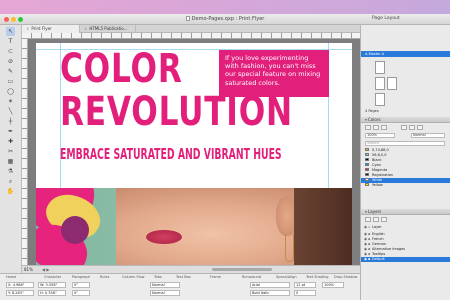 The width and height of the screenshot is (450, 300). What do you see at coordinates (10, 81) in the screenshot?
I see `rectangle-box-tool-icon: ▭` at bounding box center [10, 81].